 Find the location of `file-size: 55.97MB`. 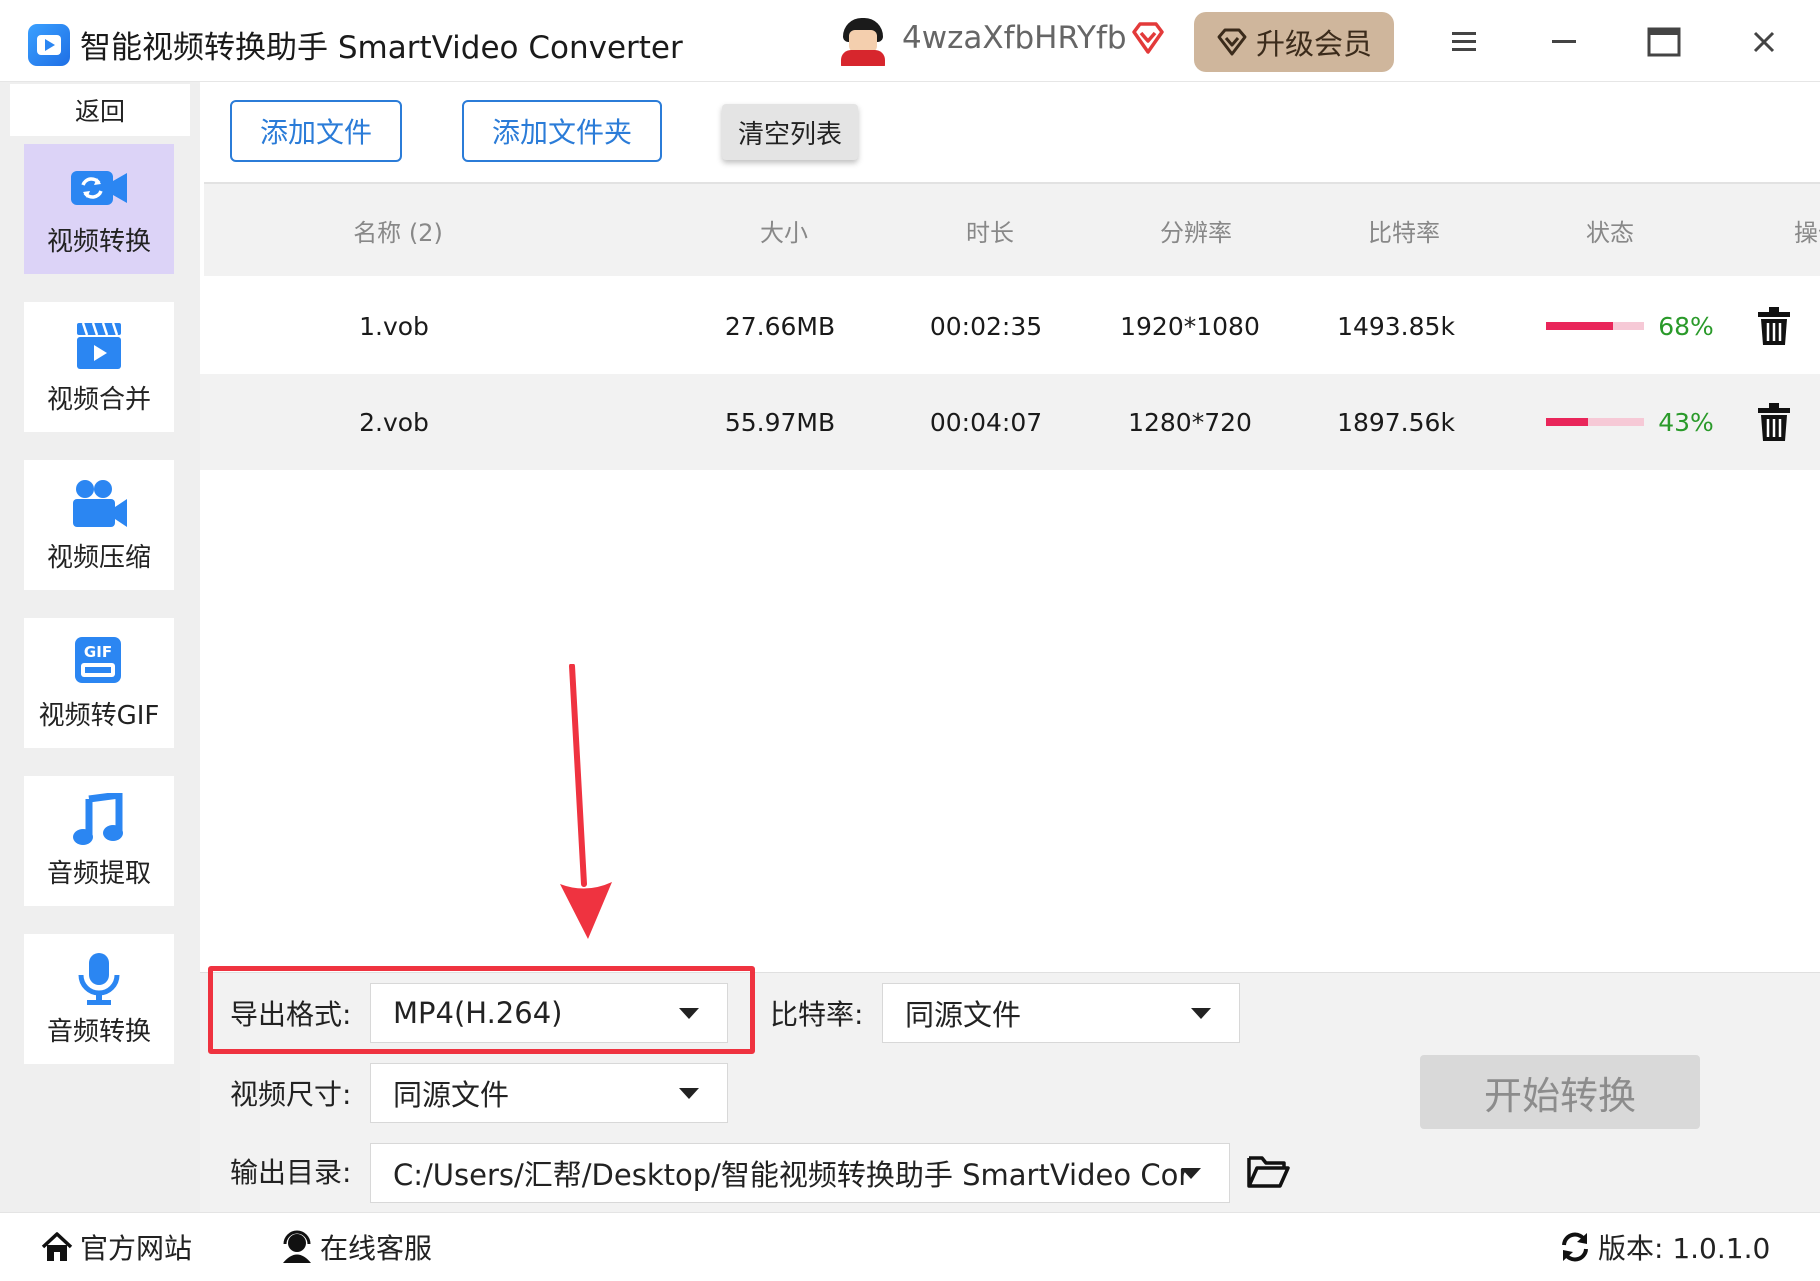

file-size: 55.97MB is located at coordinates (780, 422).